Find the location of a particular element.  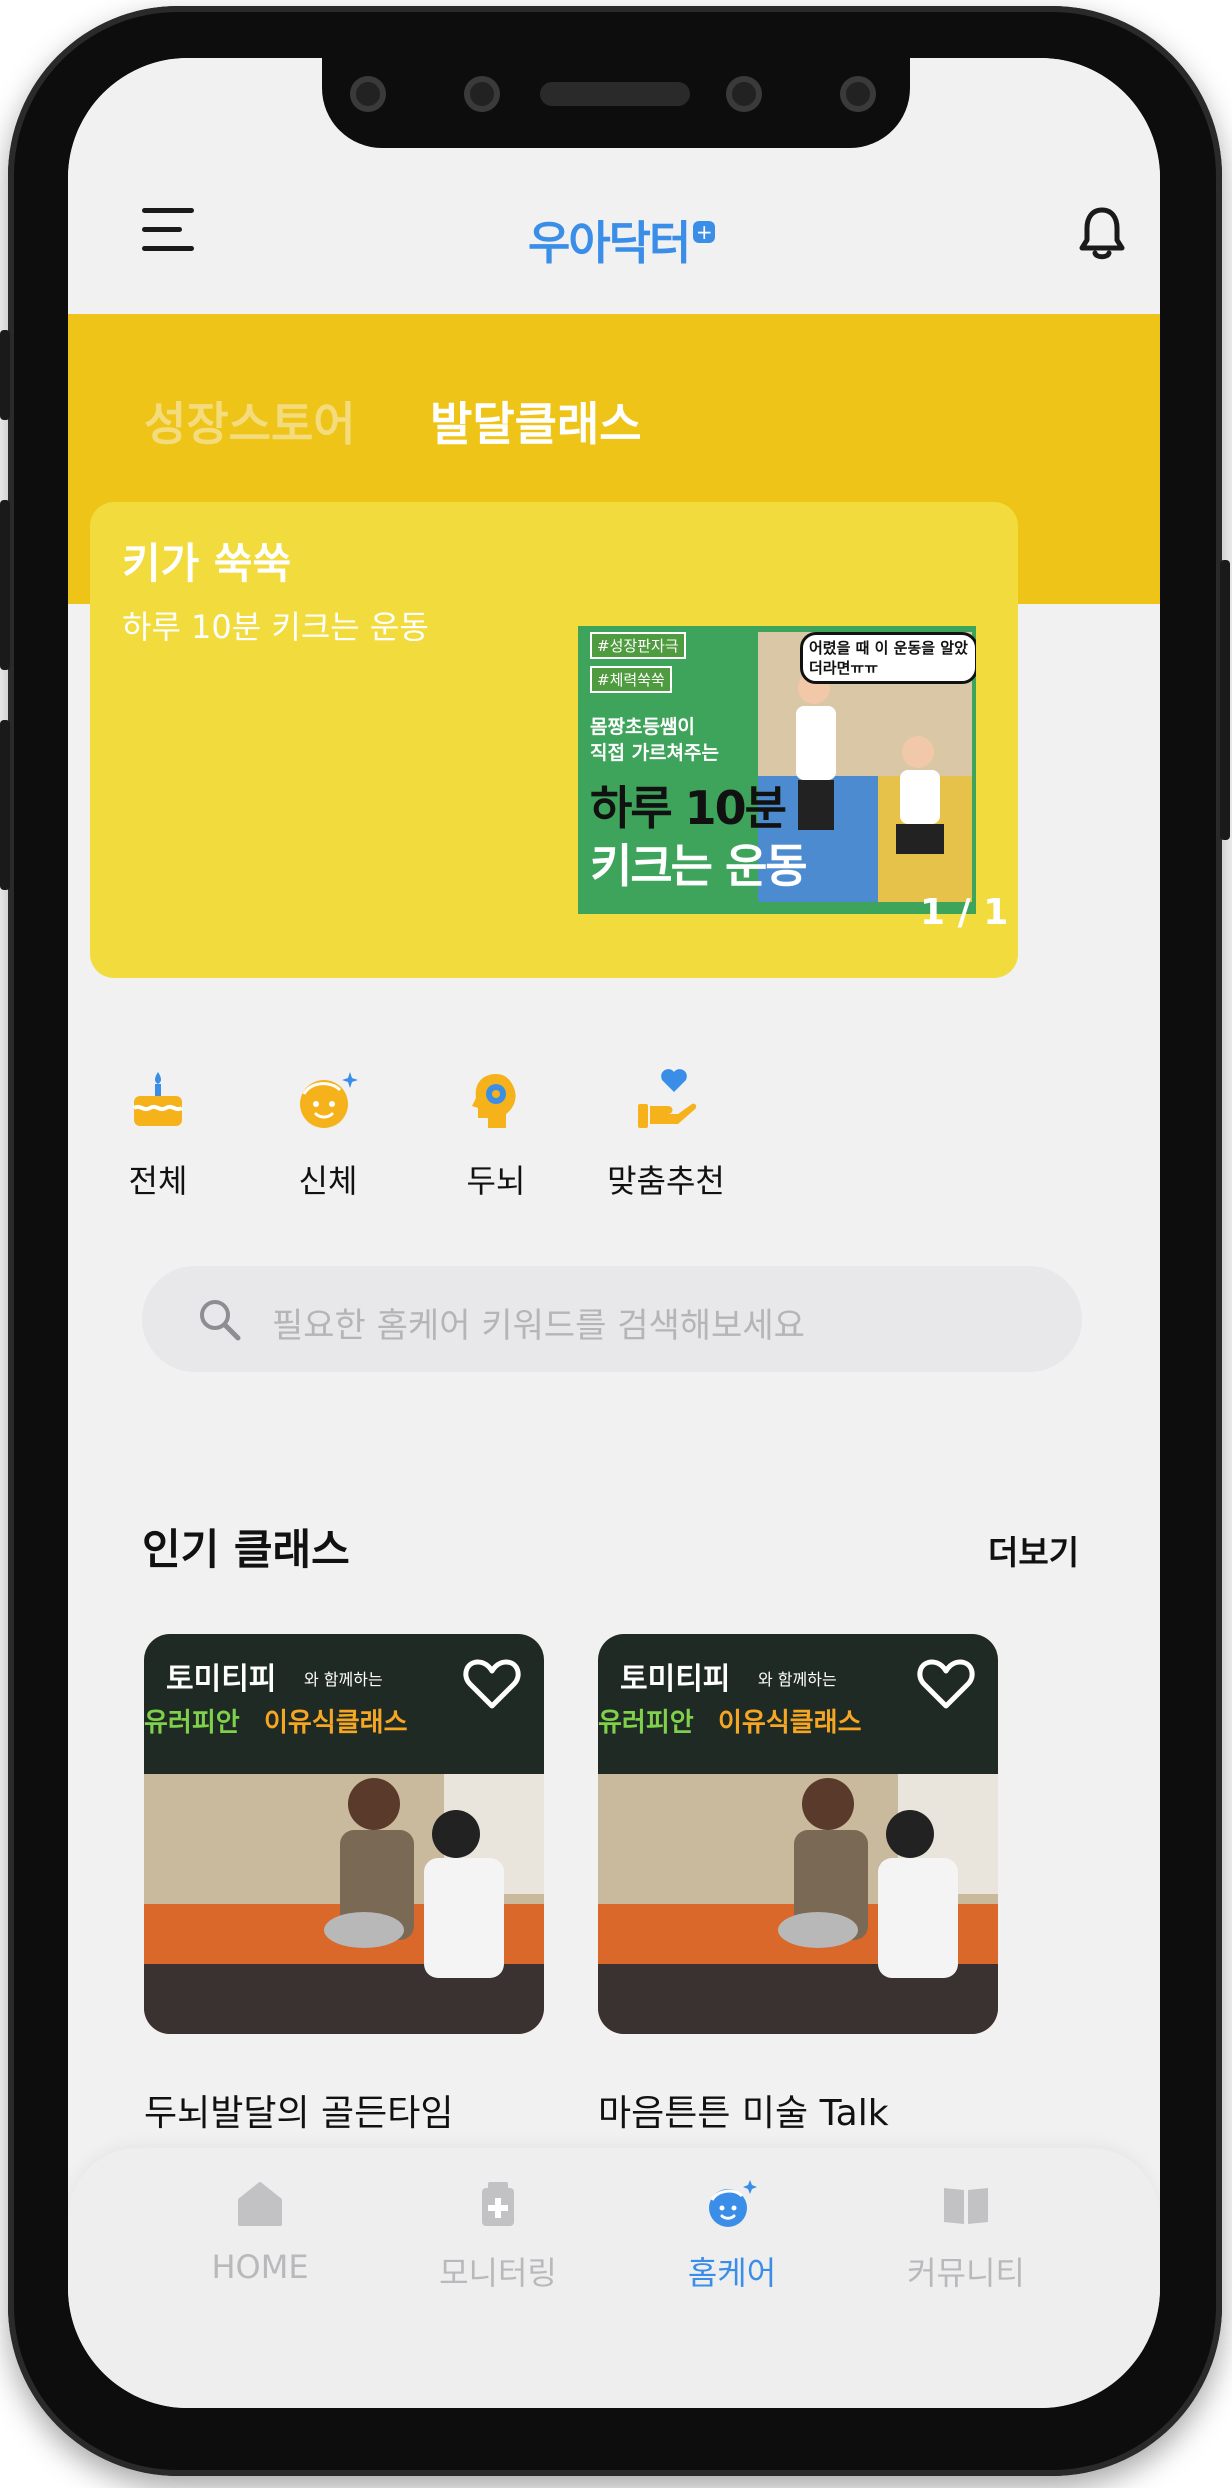

thumb-text: 몸짱초등쌤이 is located at coordinates (642, 727).